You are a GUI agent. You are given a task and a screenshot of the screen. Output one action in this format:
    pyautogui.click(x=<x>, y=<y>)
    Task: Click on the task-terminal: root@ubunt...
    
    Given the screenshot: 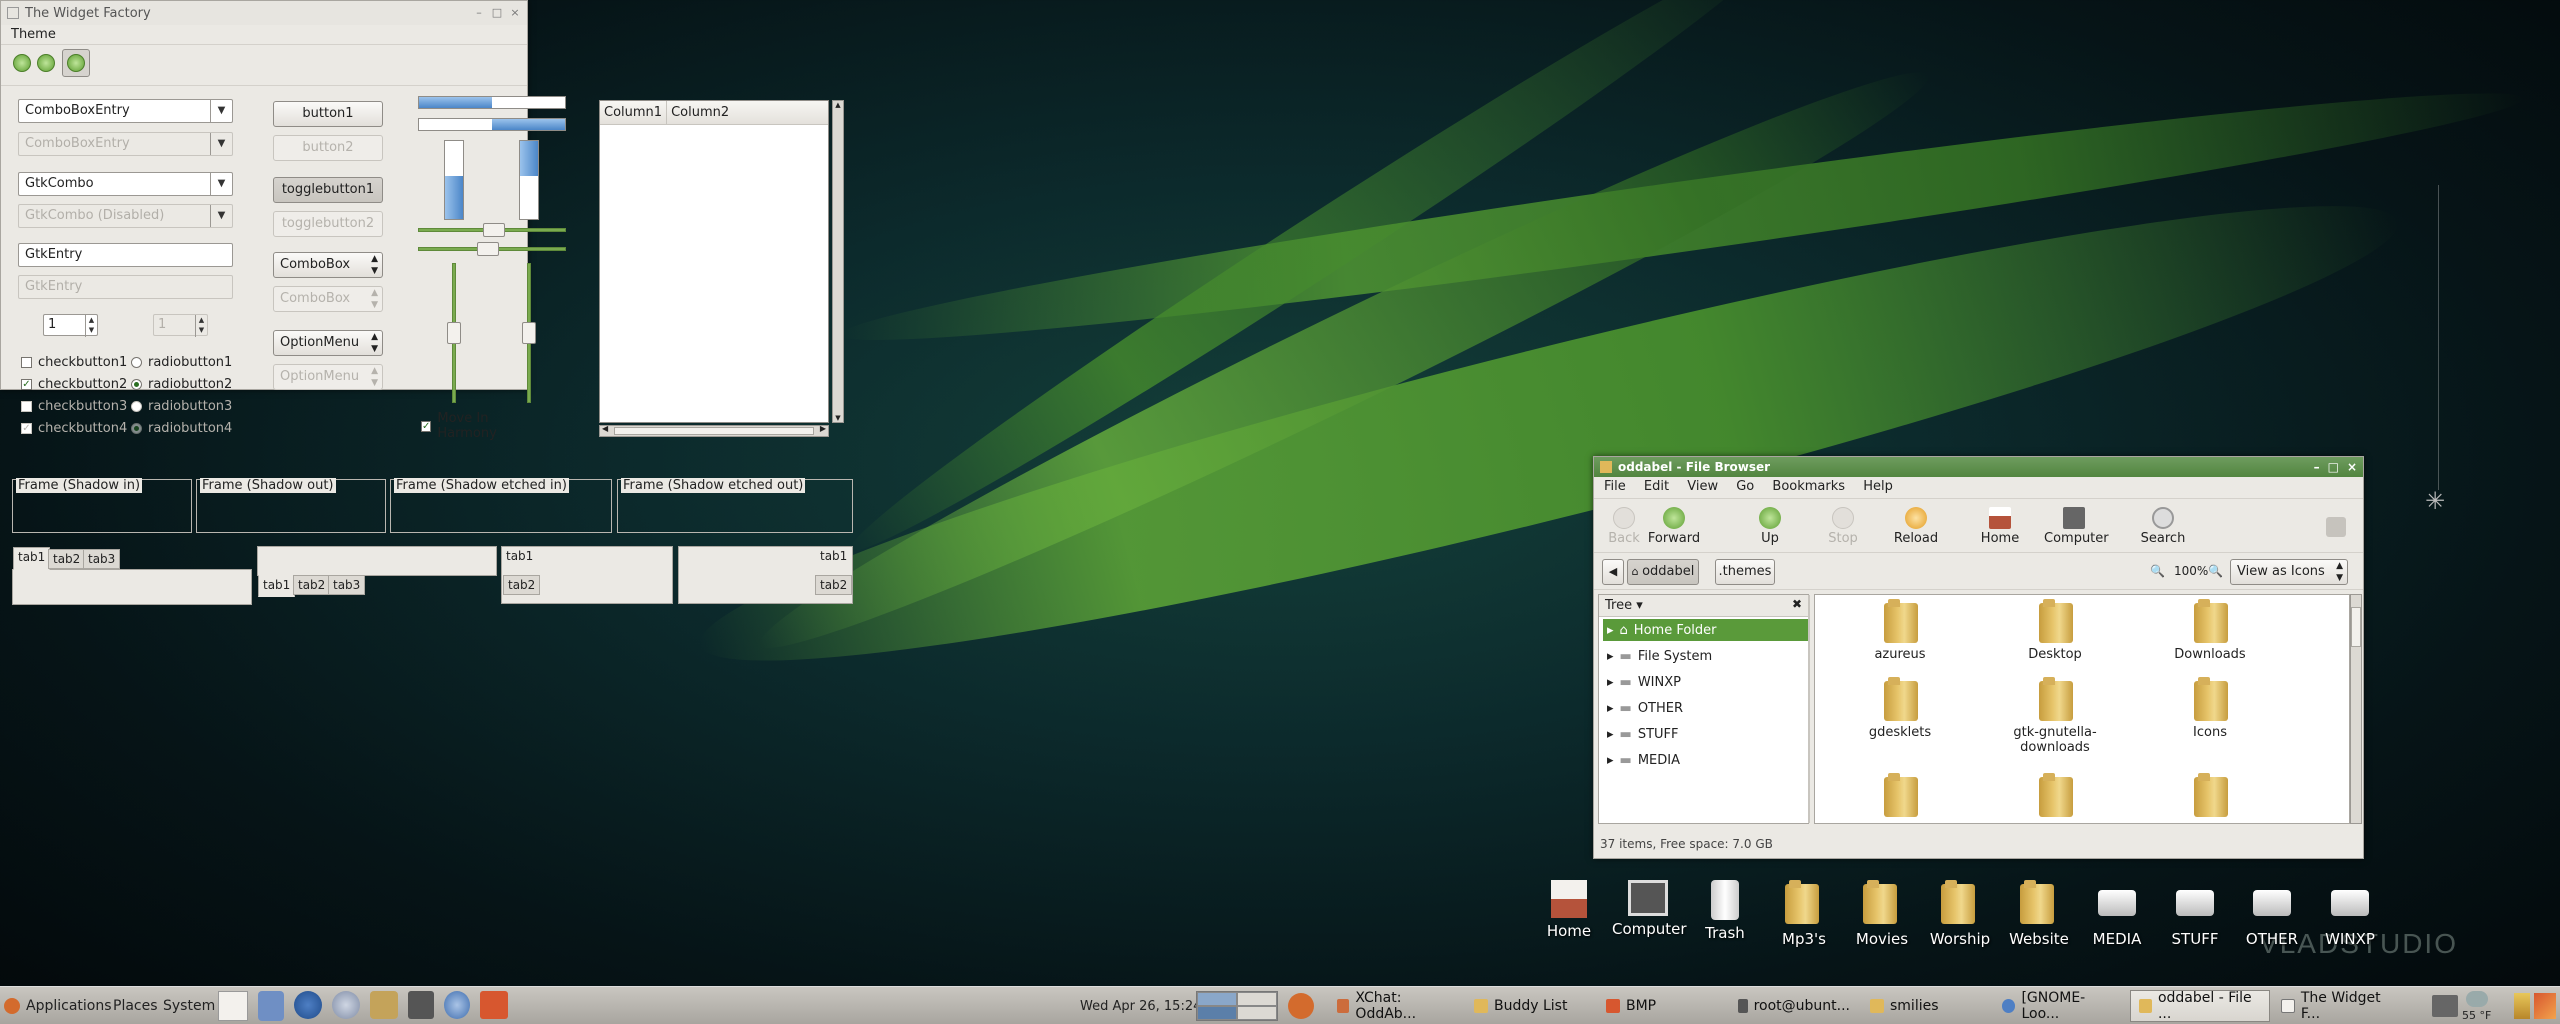 What is the action you would take?
    pyautogui.click(x=1794, y=1006)
    